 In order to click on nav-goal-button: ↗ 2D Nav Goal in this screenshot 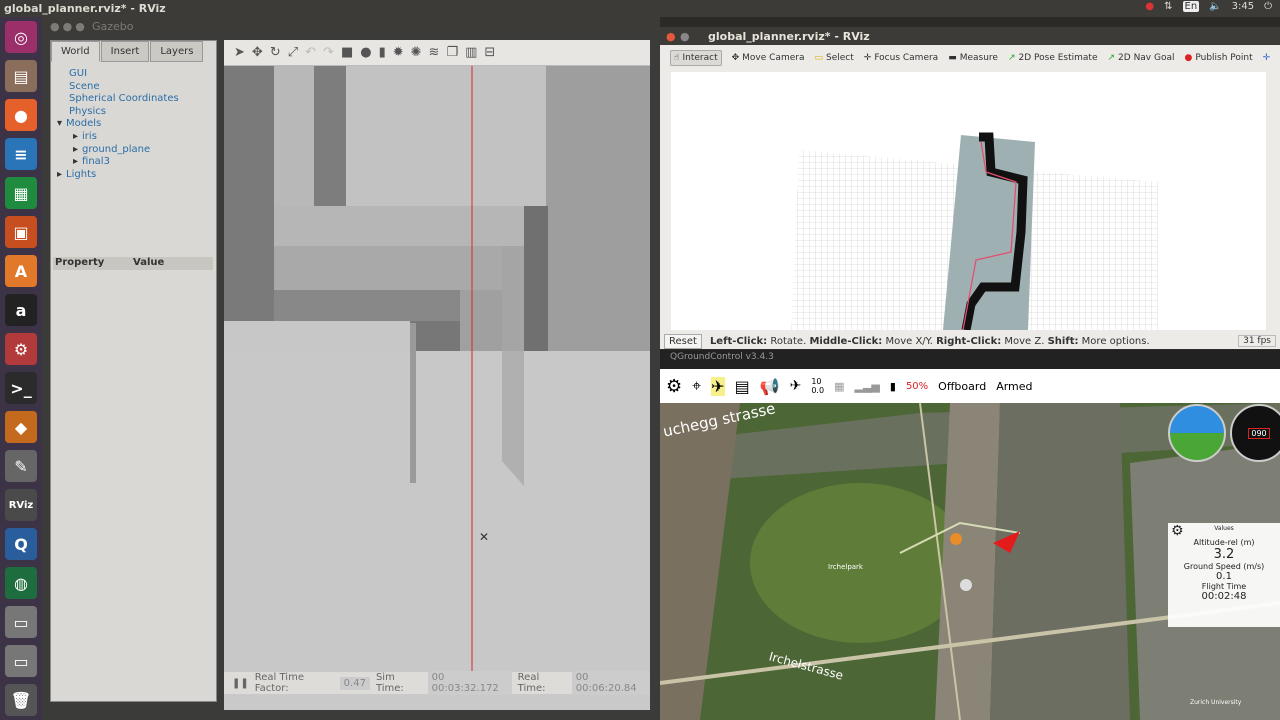, I will do `click(1141, 58)`.